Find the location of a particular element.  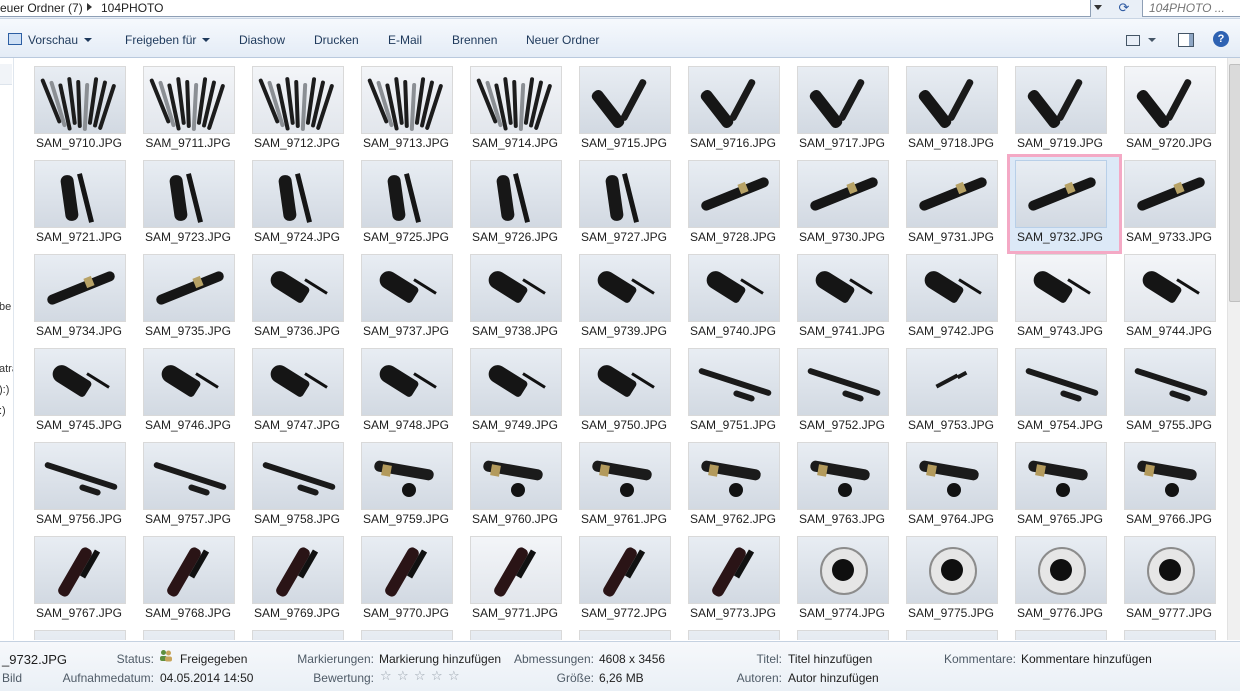

file-item: SAM_9731.JPG is located at coordinates (942, 198).